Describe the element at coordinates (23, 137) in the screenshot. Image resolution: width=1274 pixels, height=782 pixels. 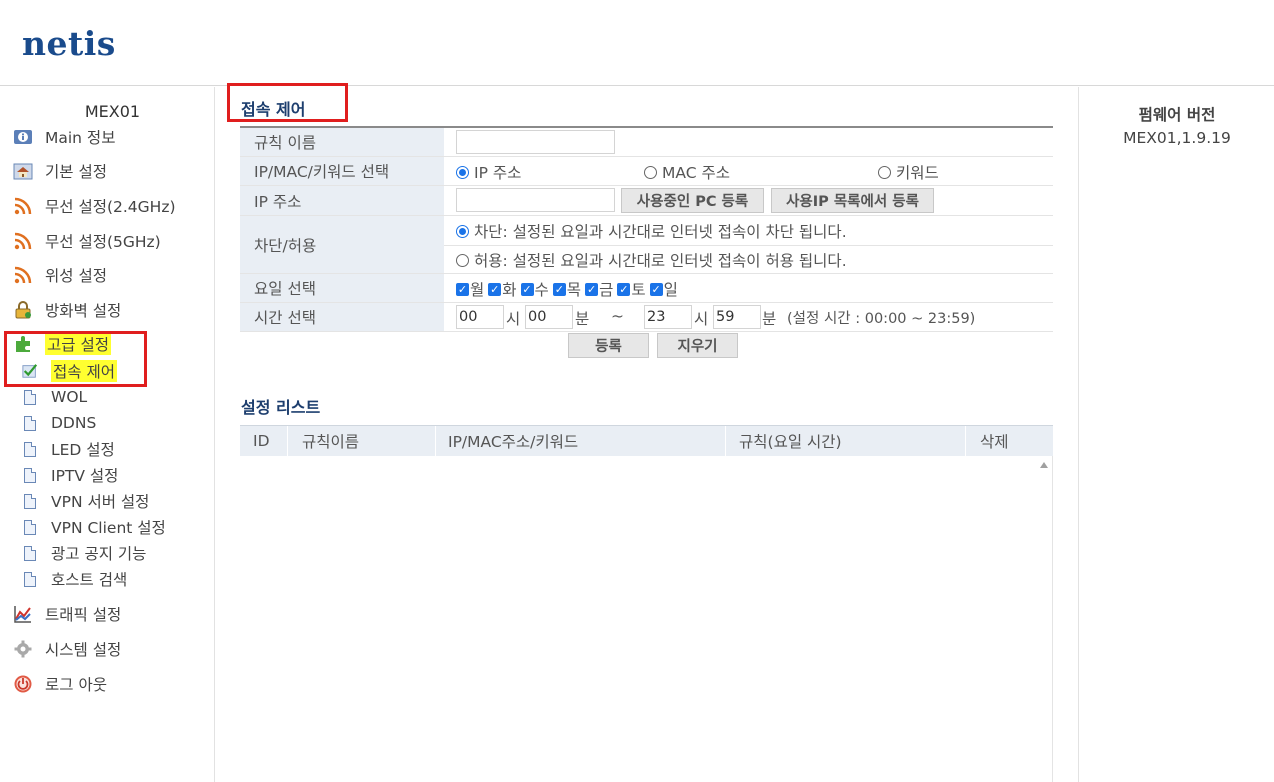
I see `info-icon` at that location.